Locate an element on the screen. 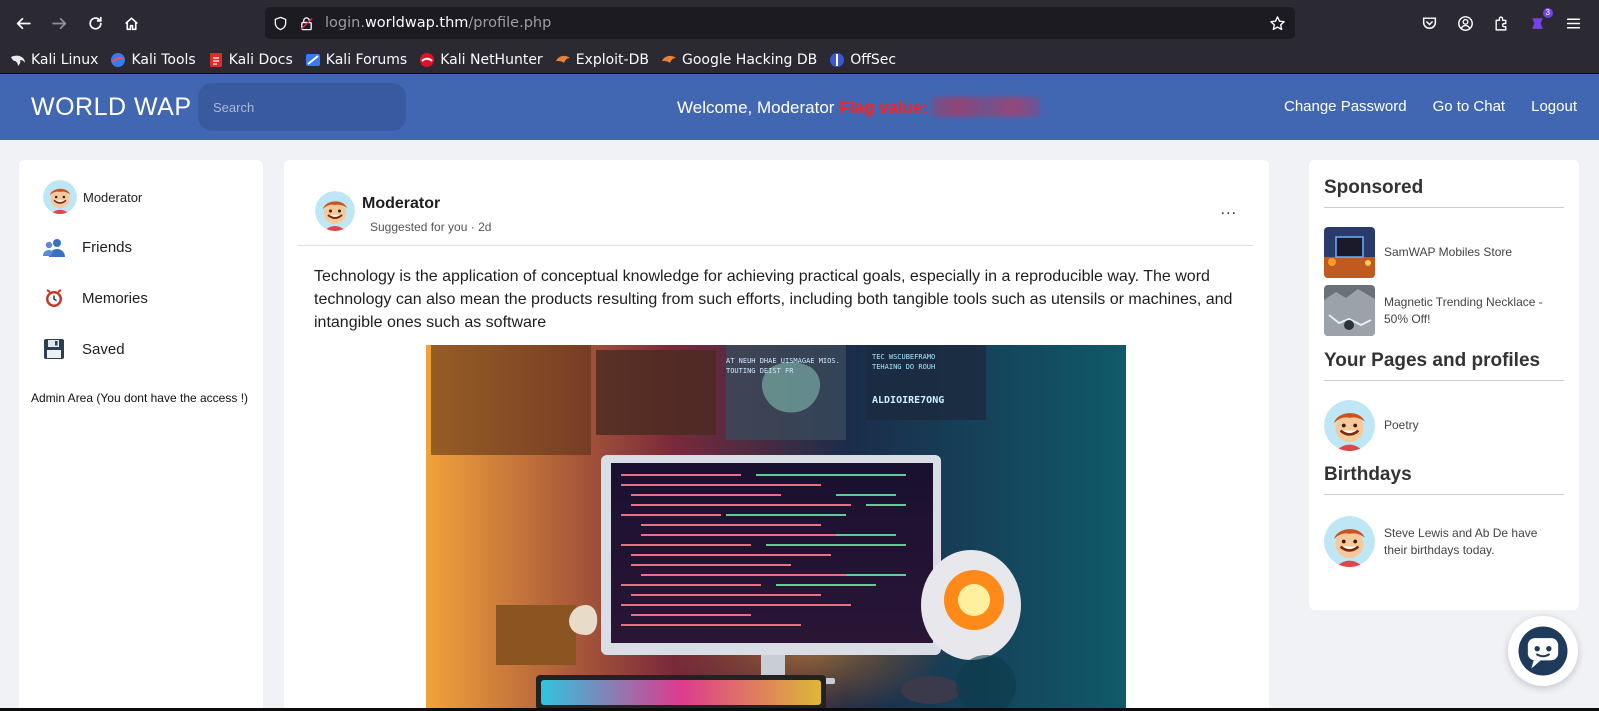 This screenshot has height=711, width=1599. logout-link: Logout is located at coordinates (1554, 106).